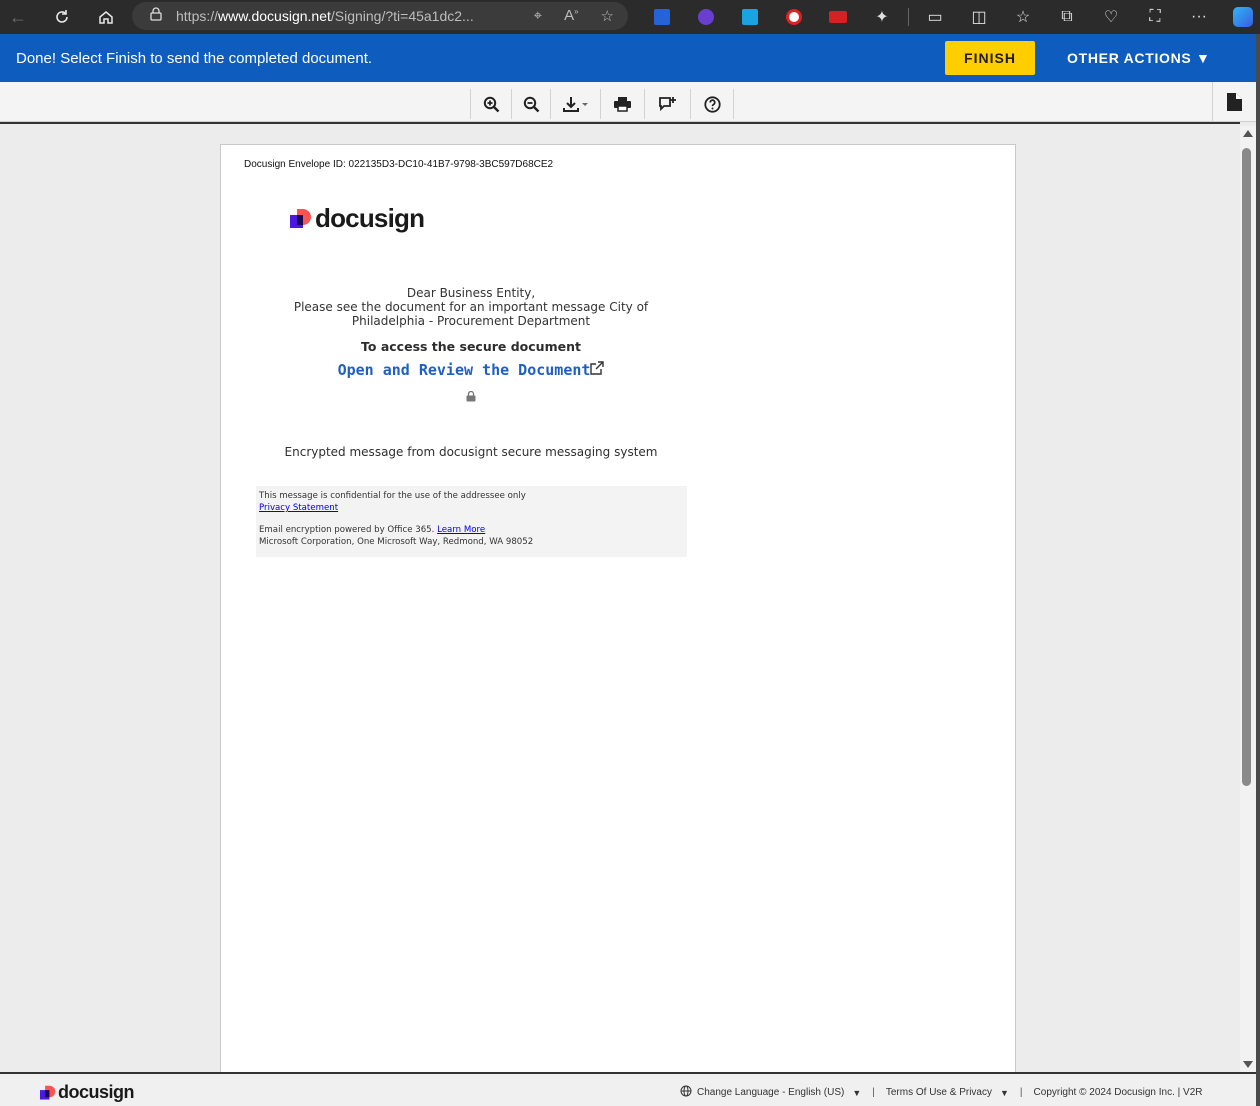 The width and height of the screenshot is (1260, 1106). I want to click on learn-more-link: Learn More, so click(461, 530).